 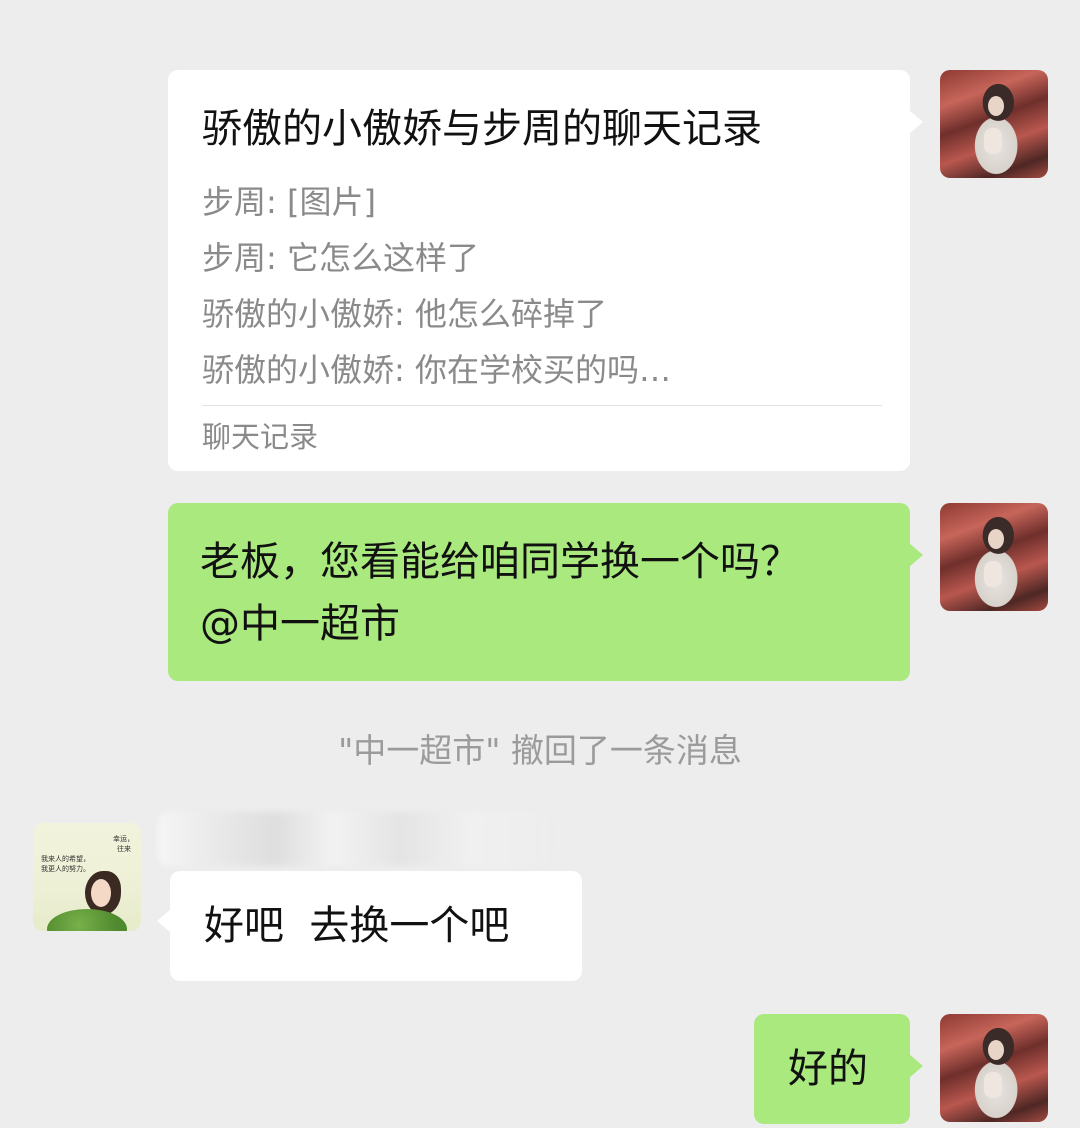 I want to click on recall-notice: "中一超市" 撤回了一条消息, so click(x=540, y=750).